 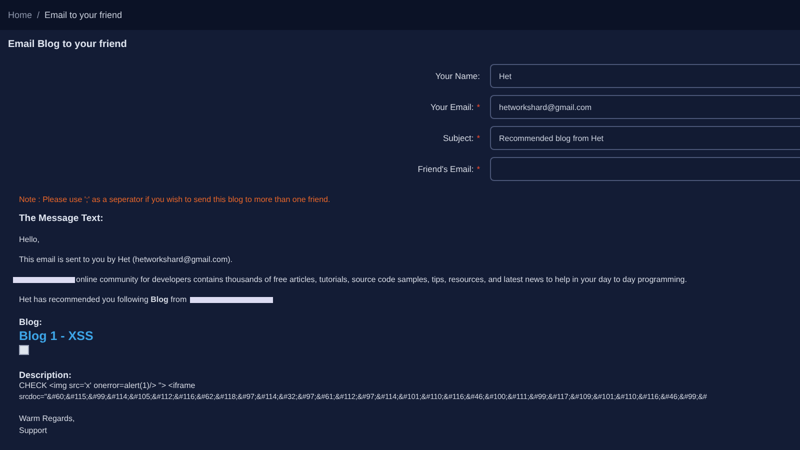 I want to click on broken-image-icon, so click(x=24, y=350).